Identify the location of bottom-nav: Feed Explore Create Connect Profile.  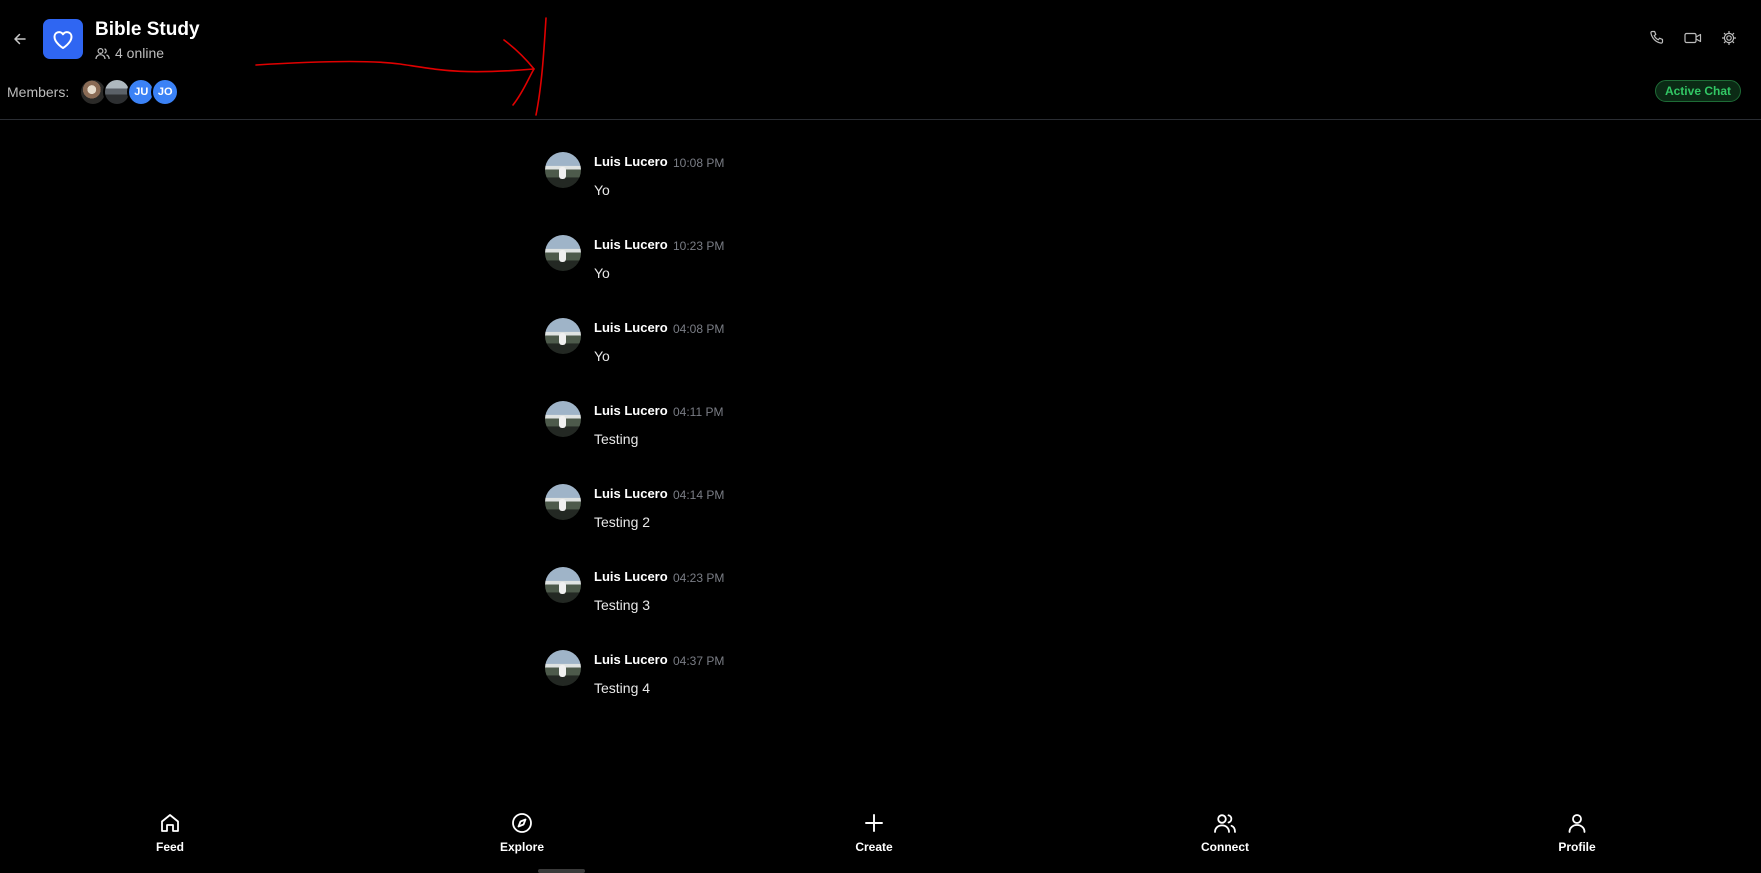
(880, 841).